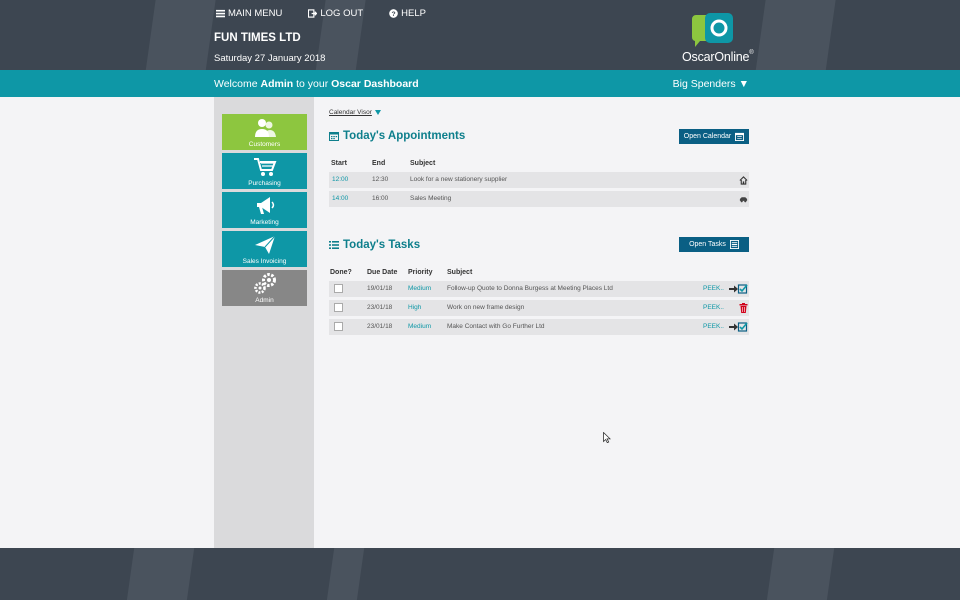 The height and width of the screenshot is (600, 960). What do you see at coordinates (743, 180) in the screenshot?
I see `home-icon` at bounding box center [743, 180].